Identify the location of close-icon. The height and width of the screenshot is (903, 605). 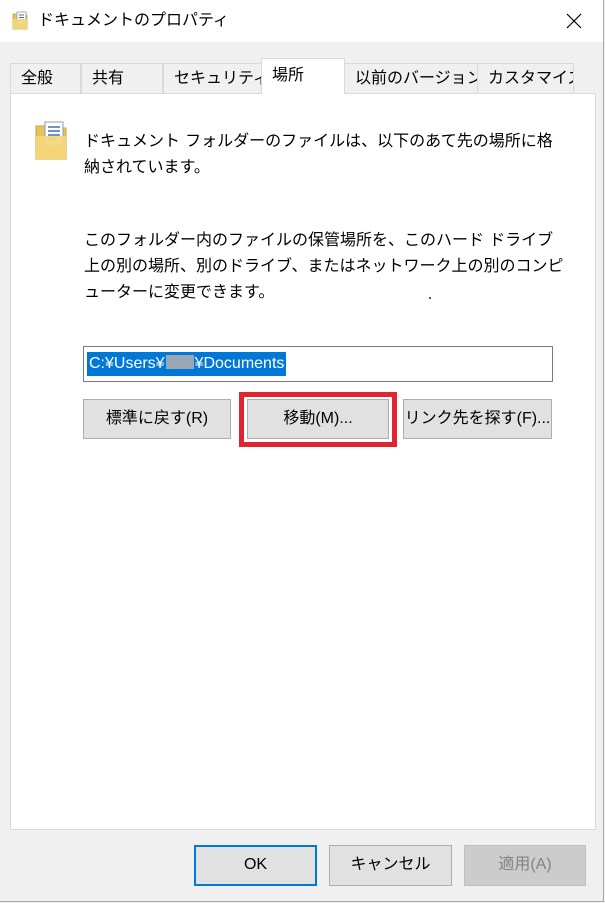
(574, 21).